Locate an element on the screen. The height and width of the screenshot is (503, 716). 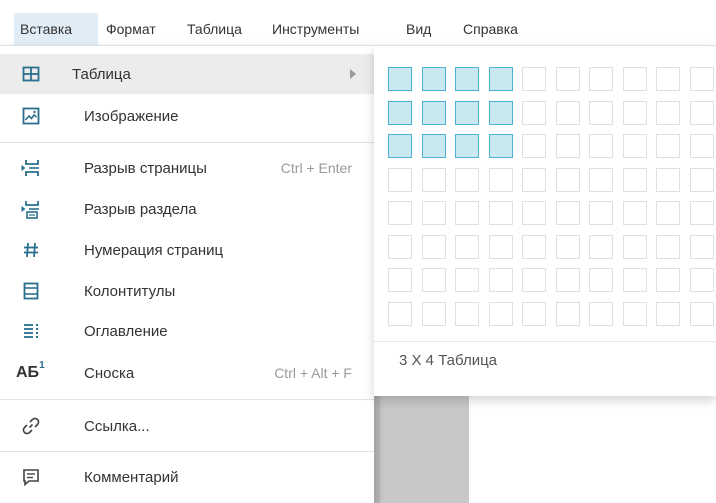
menu-item-header-footer: Колонтитулы is located at coordinates (187, 291).